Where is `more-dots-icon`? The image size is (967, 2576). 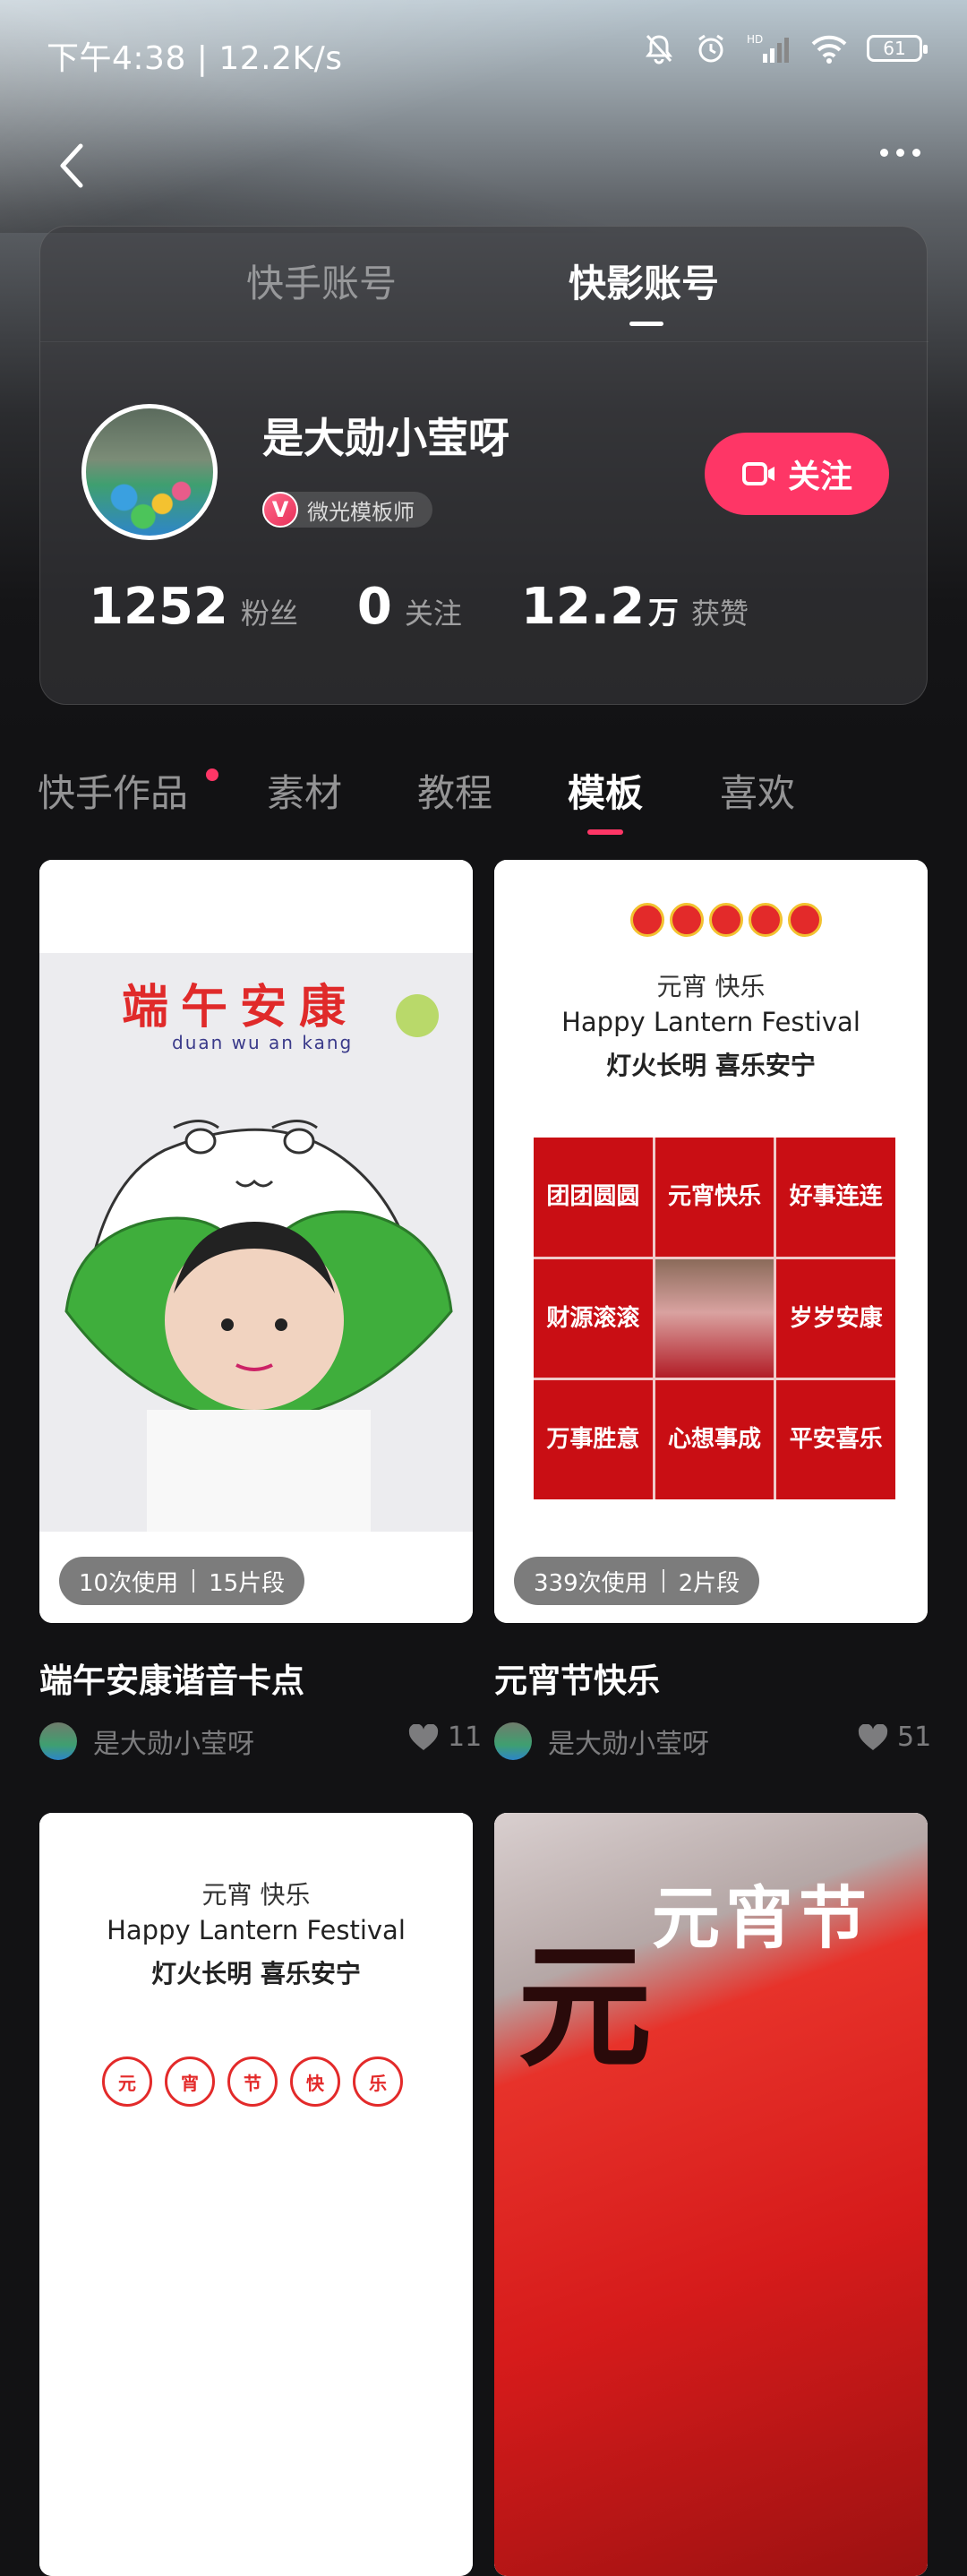 more-dots-icon is located at coordinates (884, 153).